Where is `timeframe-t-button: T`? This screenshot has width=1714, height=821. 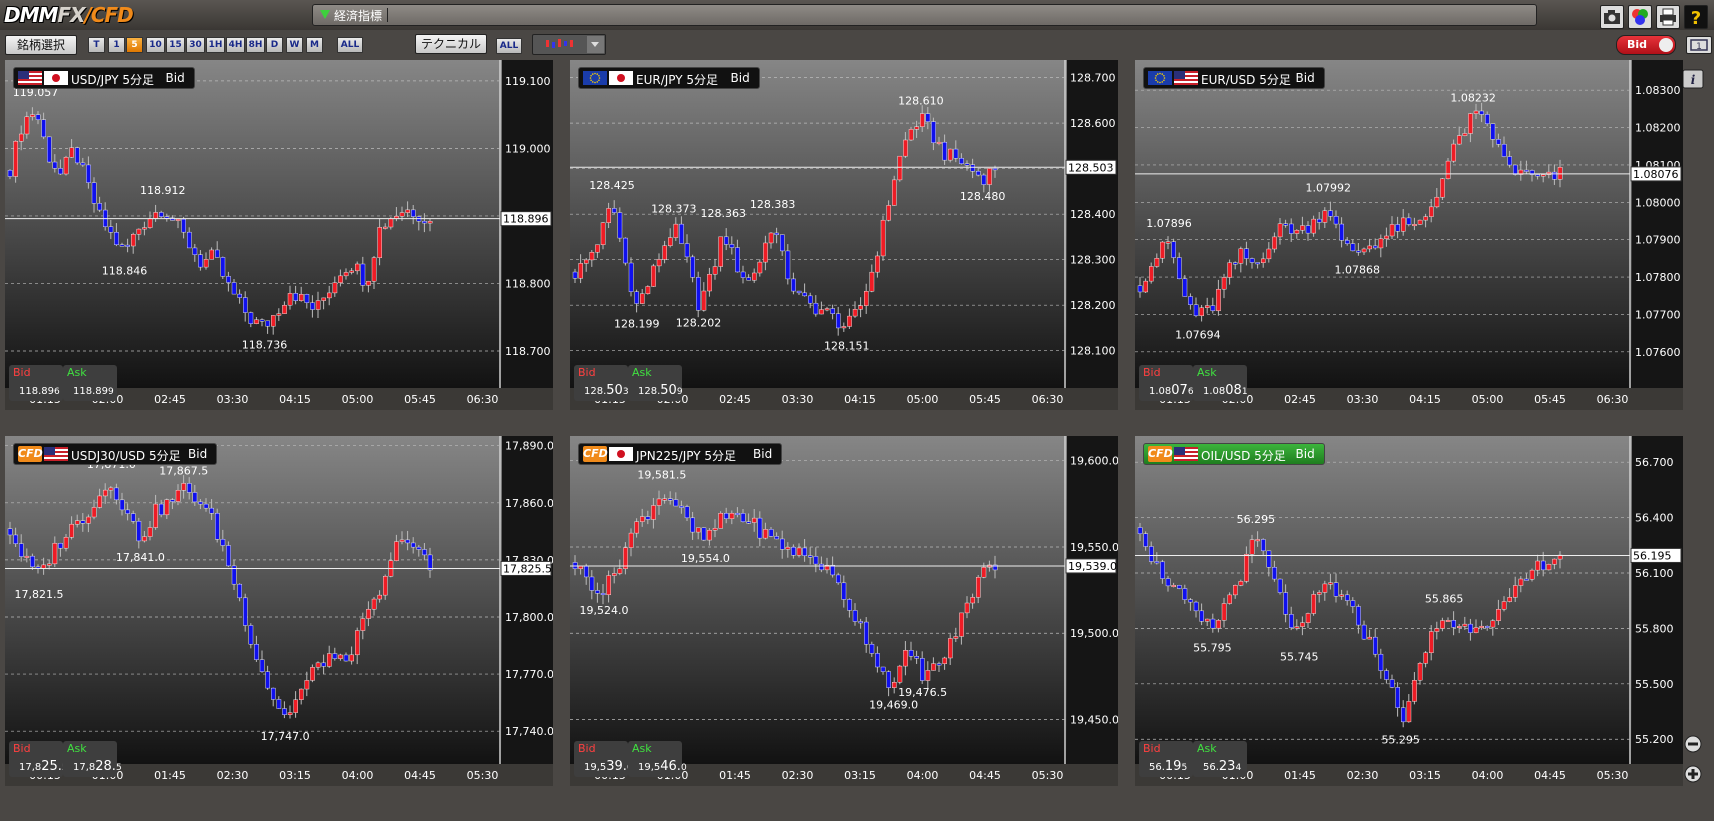
timeframe-t-button: T is located at coordinates (96, 45).